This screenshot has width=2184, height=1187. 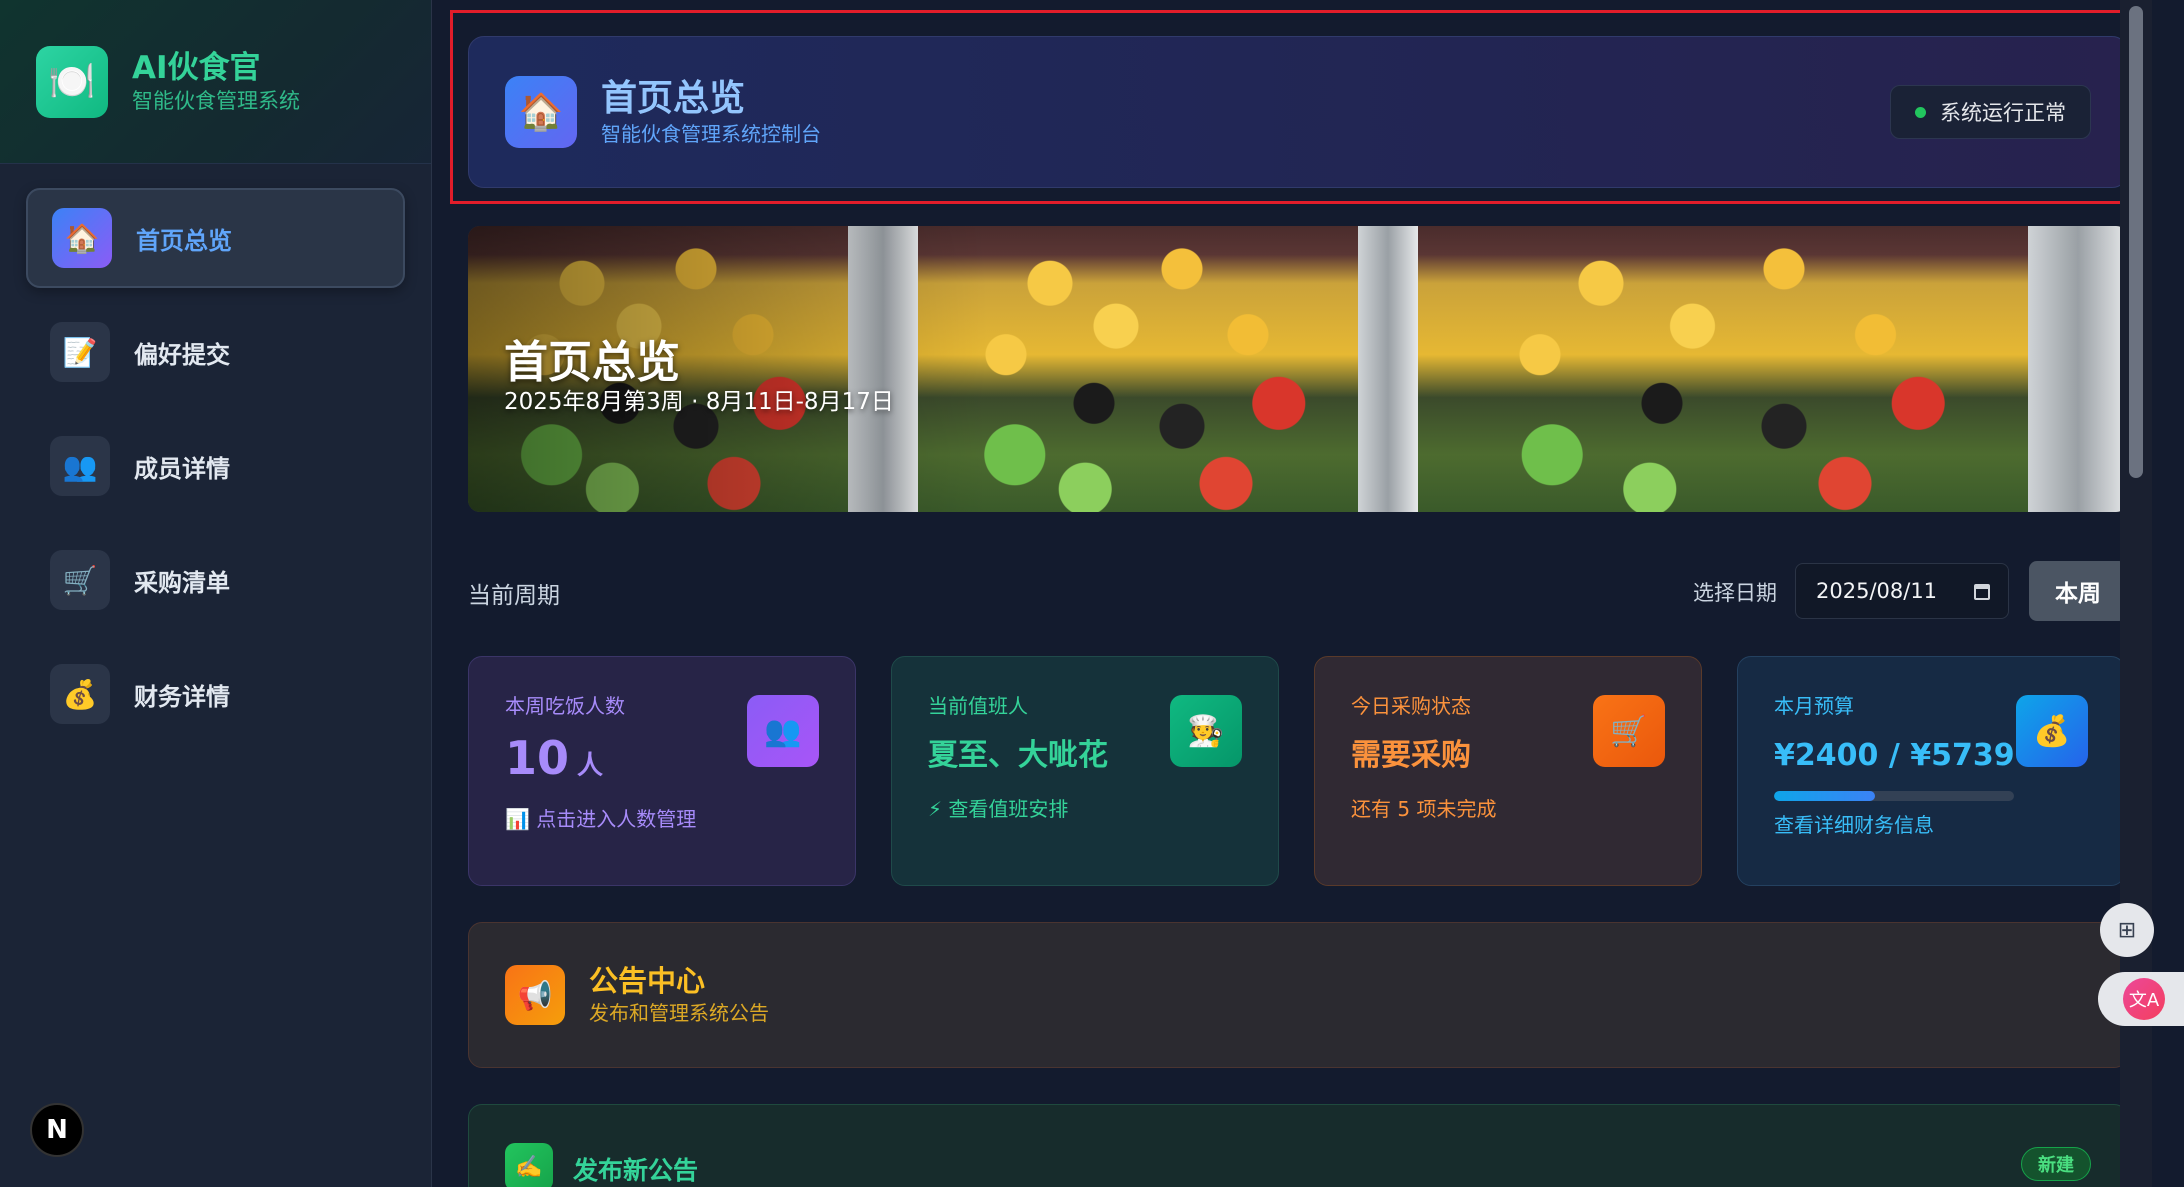 I want to click on writing-hand-icon: ✍️, so click(x=529, y=1165).